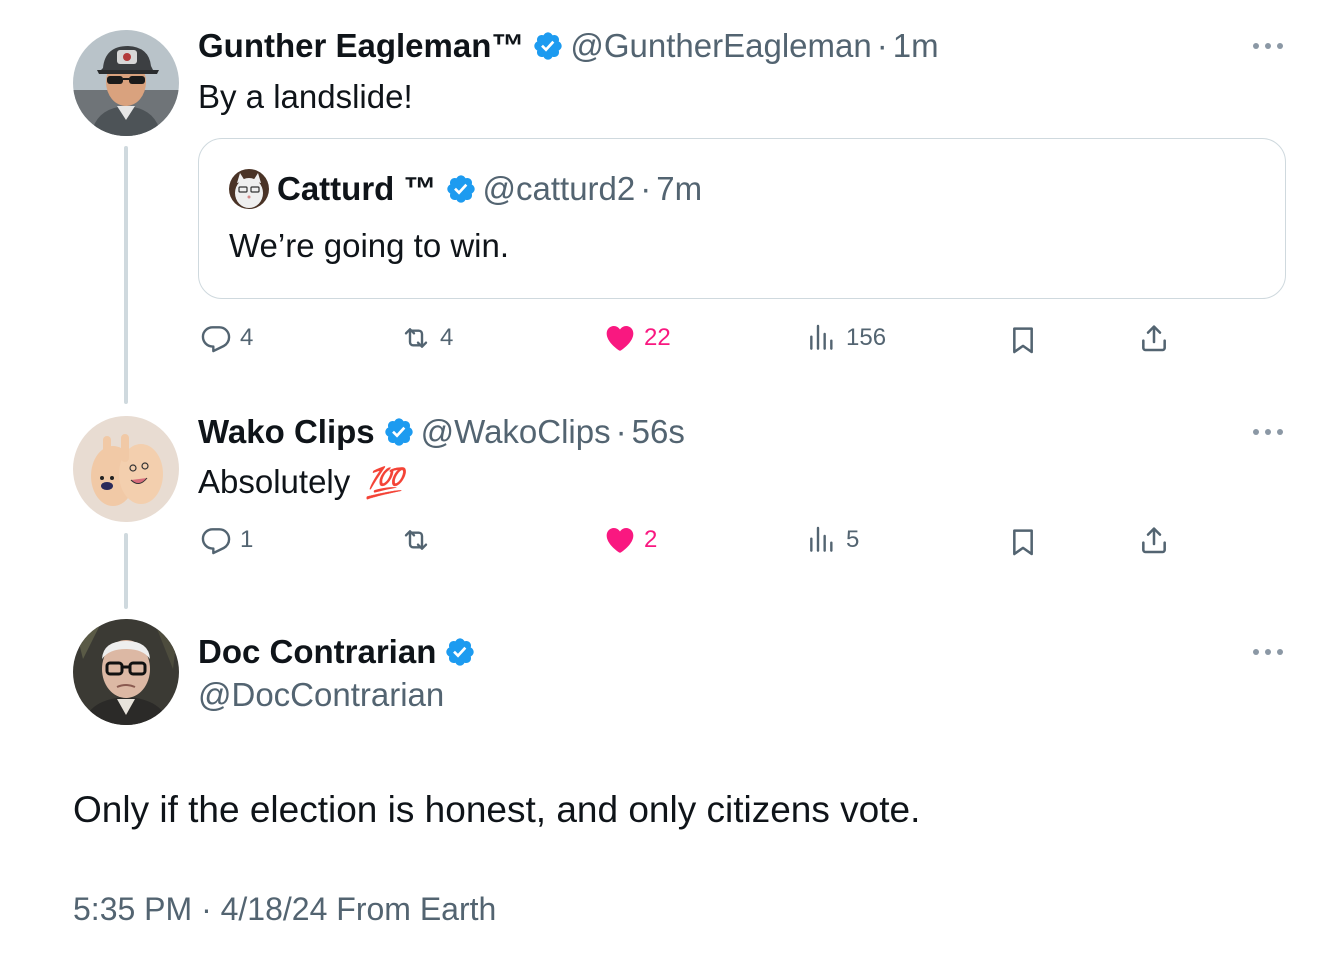 The height and width of the screenshot is (955, 1323). What do you see at coordinates (384, 483) in the screenshot?
I see `hundred-points-emoji: 💯` at bounding box center [384, 483].